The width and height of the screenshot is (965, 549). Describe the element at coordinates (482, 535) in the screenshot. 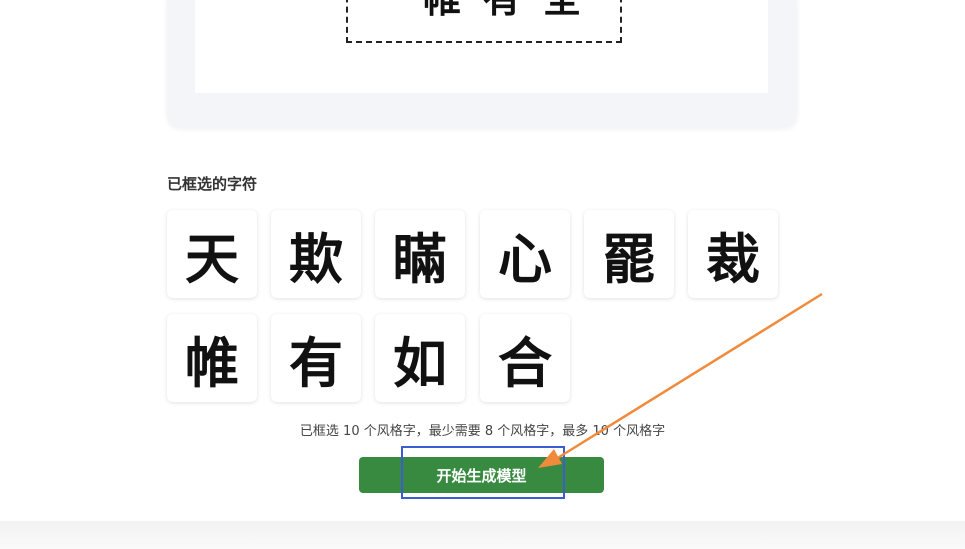

I see `footer-band` at that location.